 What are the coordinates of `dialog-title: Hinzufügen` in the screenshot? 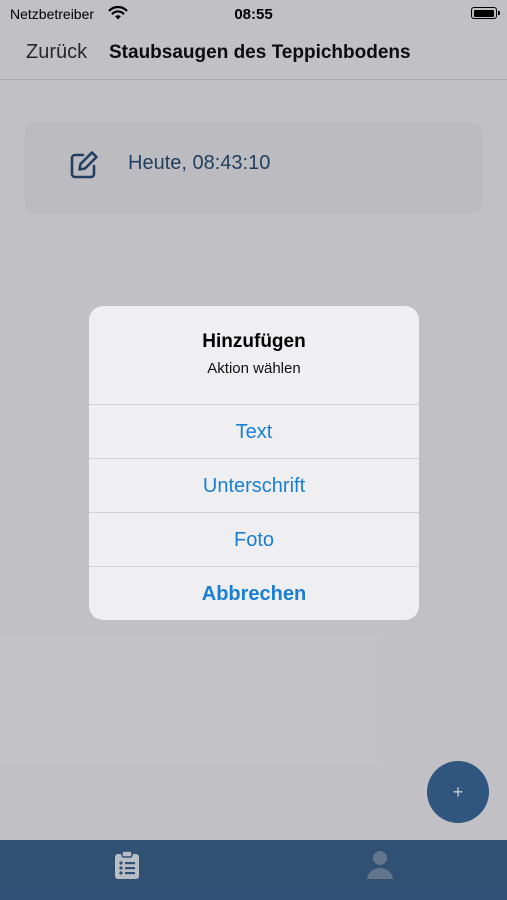 It's located at (254, 341).